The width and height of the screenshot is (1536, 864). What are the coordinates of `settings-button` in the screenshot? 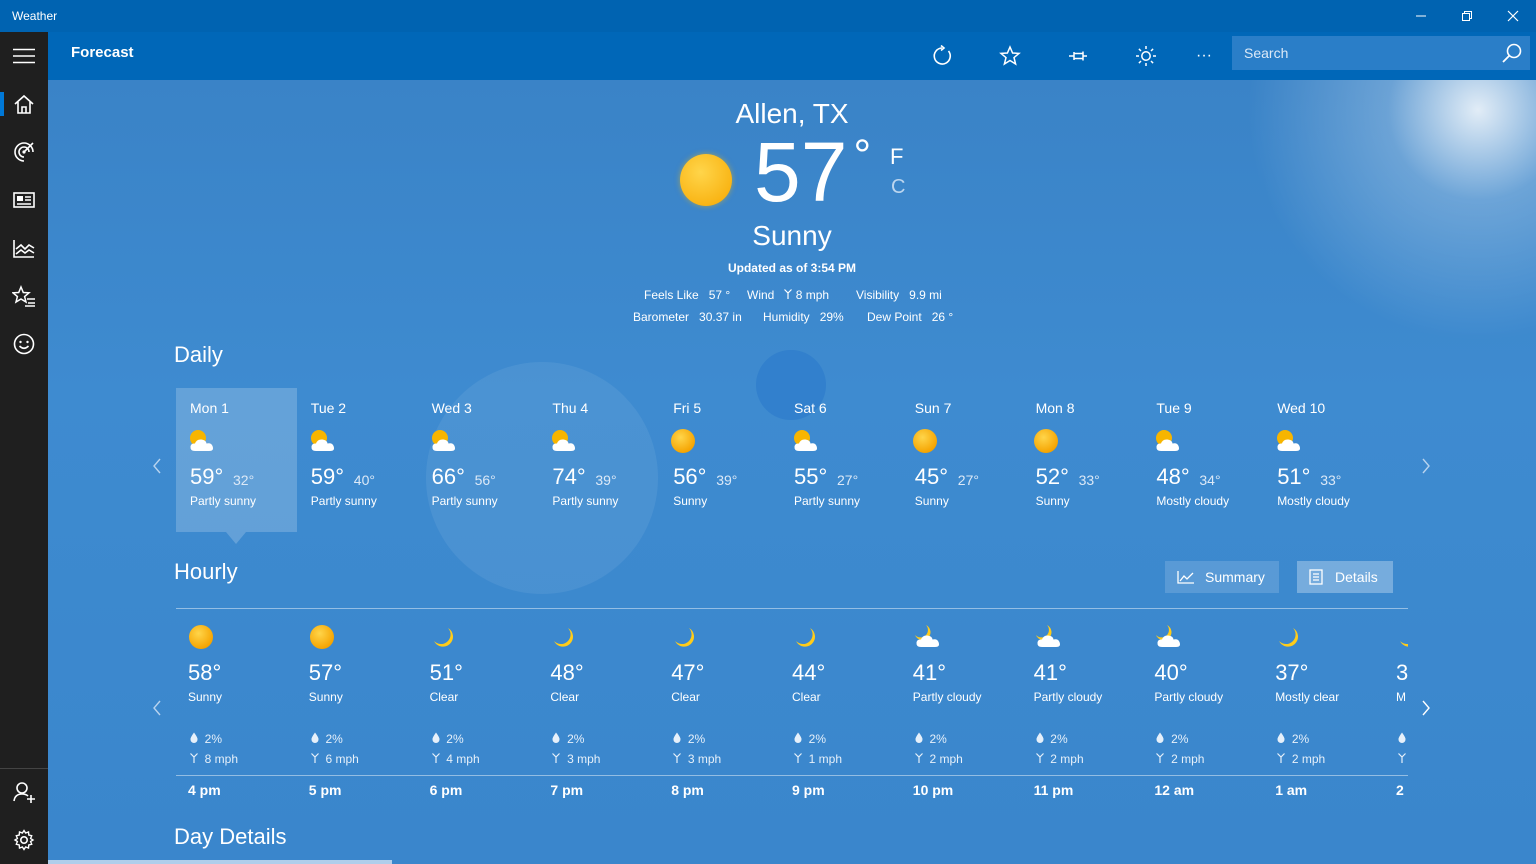 It's located at (24, 840).